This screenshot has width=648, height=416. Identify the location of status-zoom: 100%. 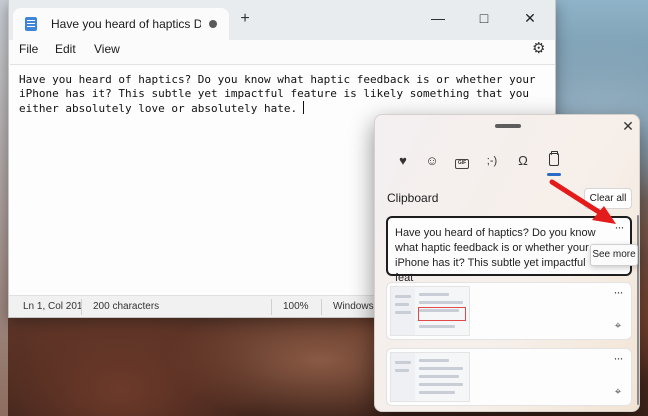
(296, 306).